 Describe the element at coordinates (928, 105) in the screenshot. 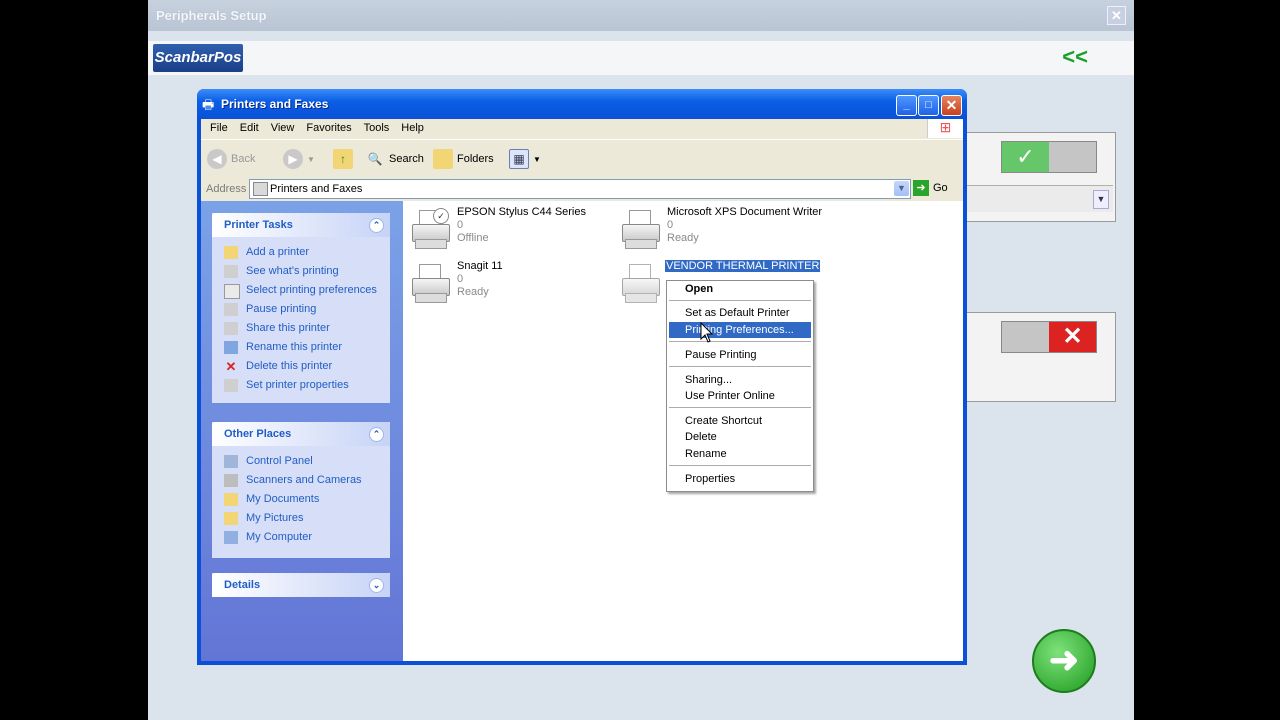

I see `maximize-button: □` at that location.